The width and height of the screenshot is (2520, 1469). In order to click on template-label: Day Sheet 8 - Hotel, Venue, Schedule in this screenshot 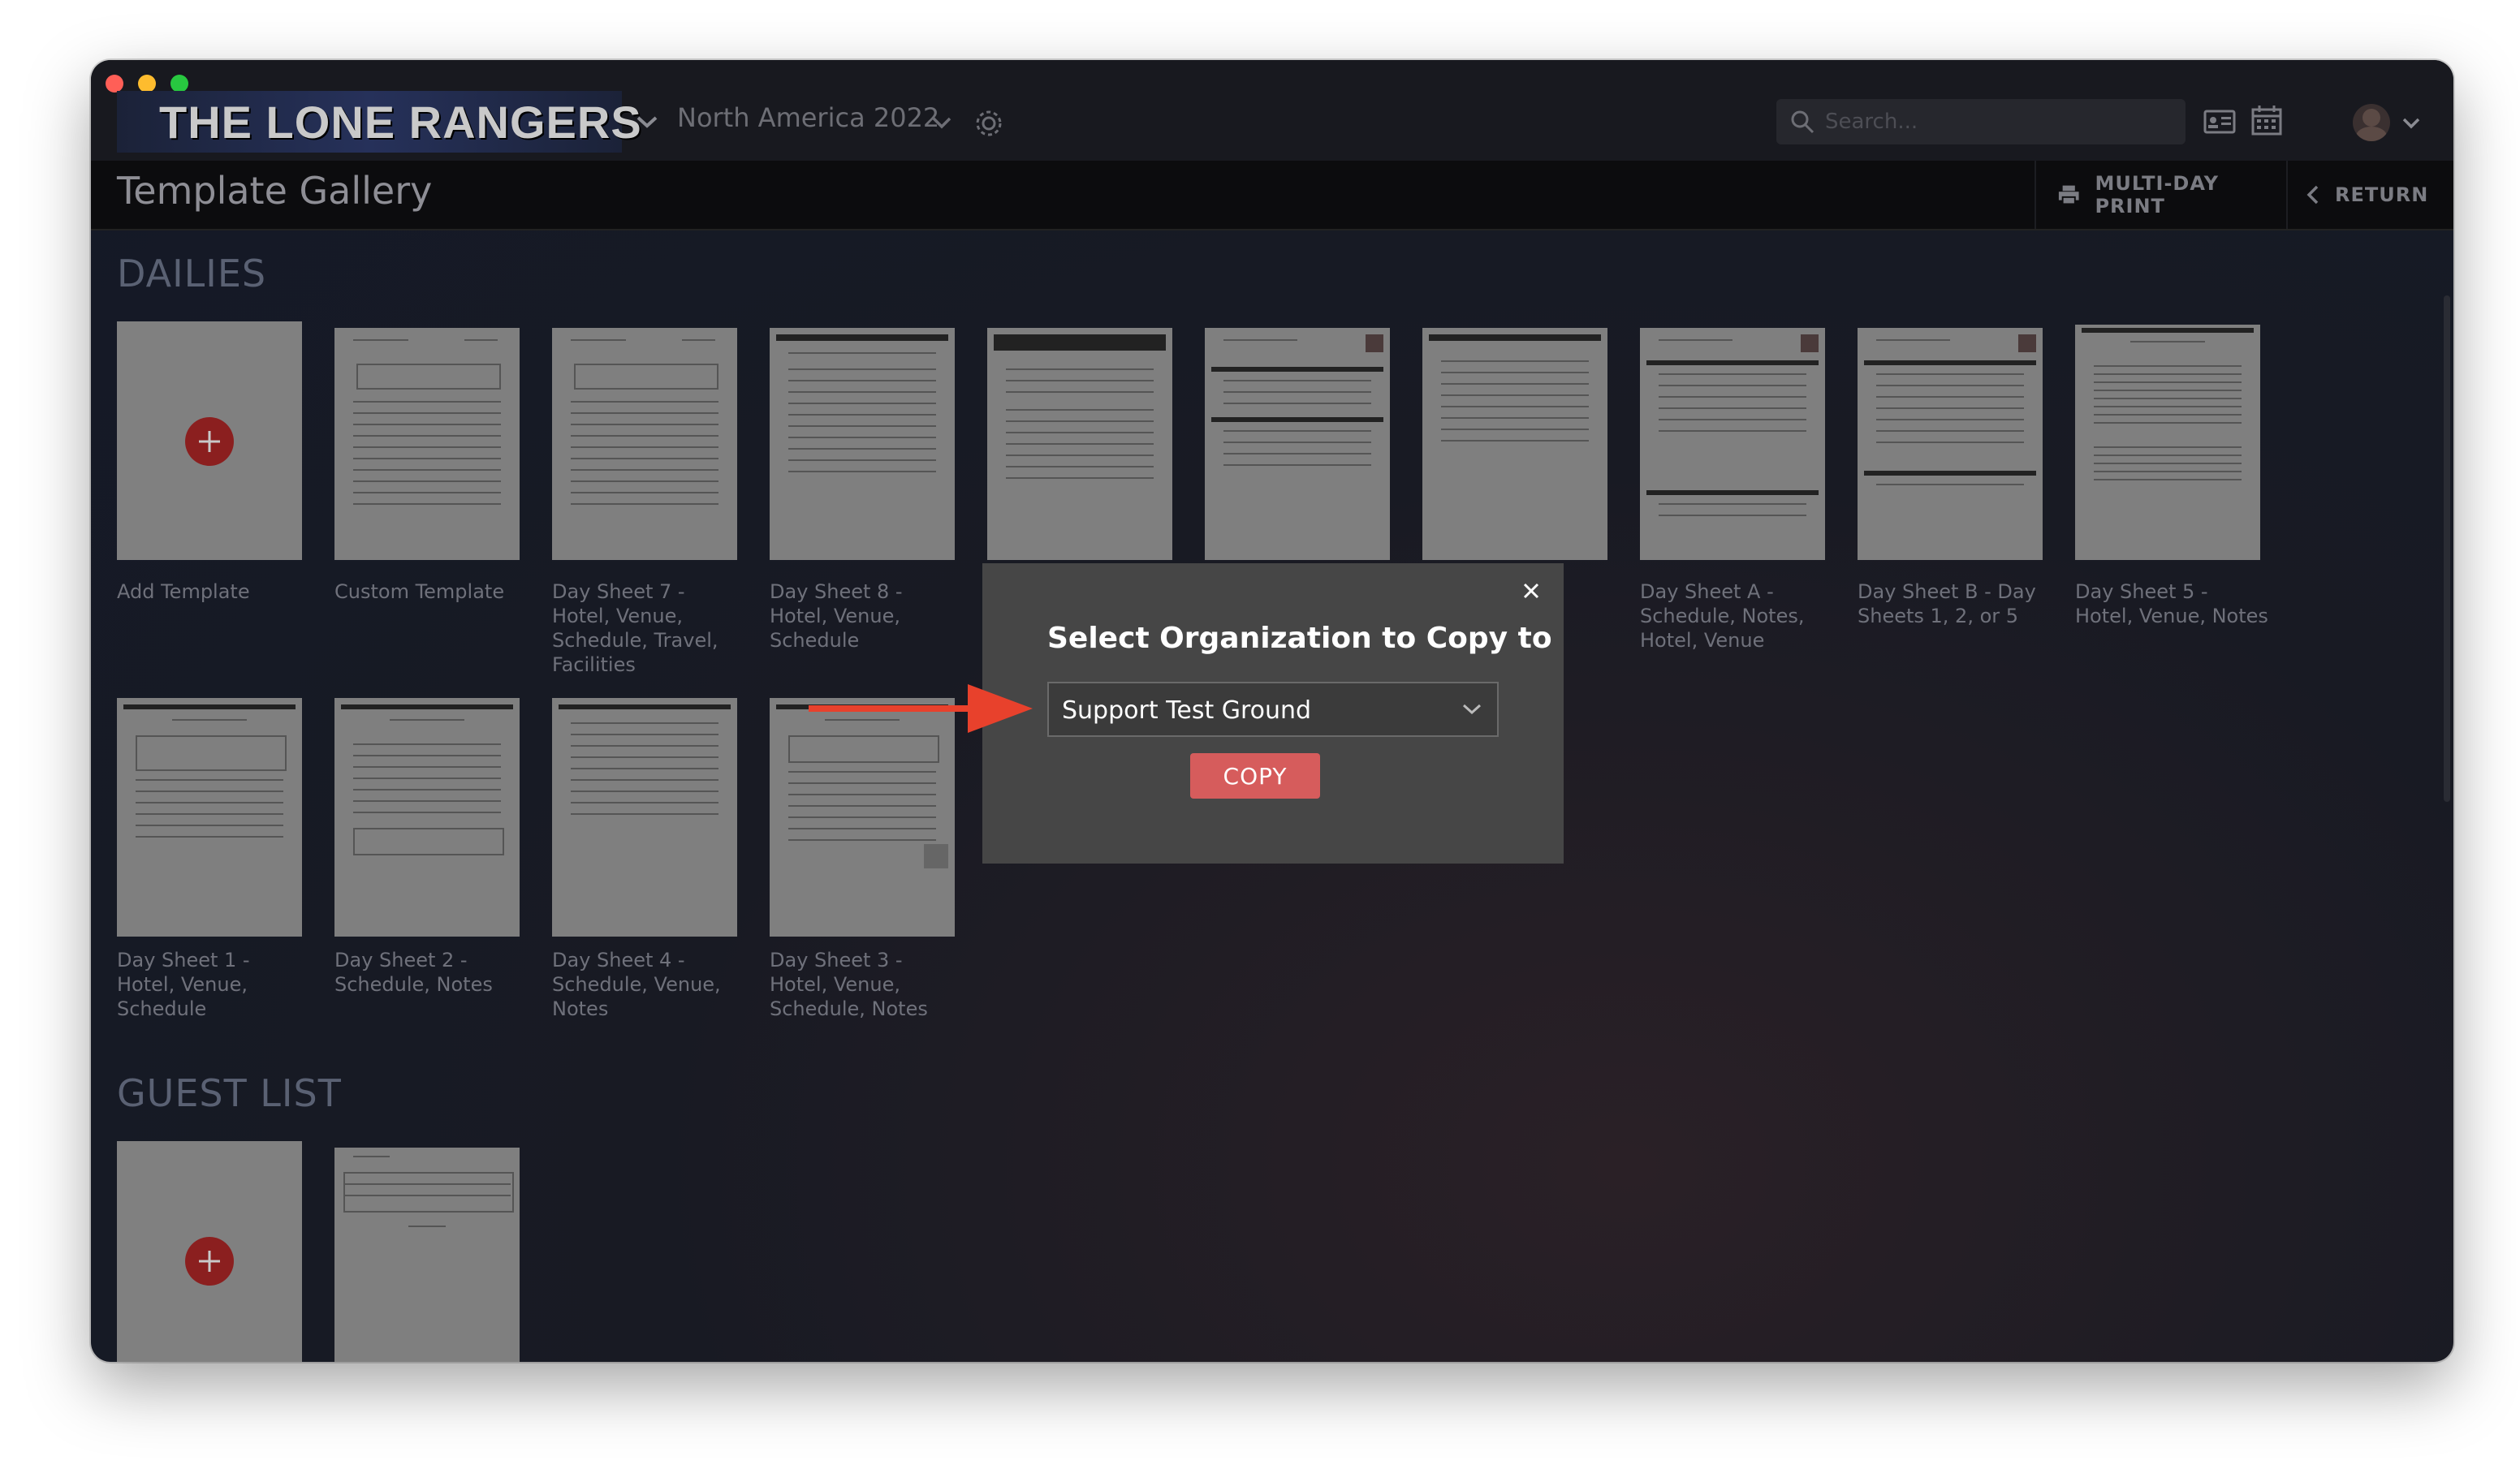, I will do `click(836, 616)`.